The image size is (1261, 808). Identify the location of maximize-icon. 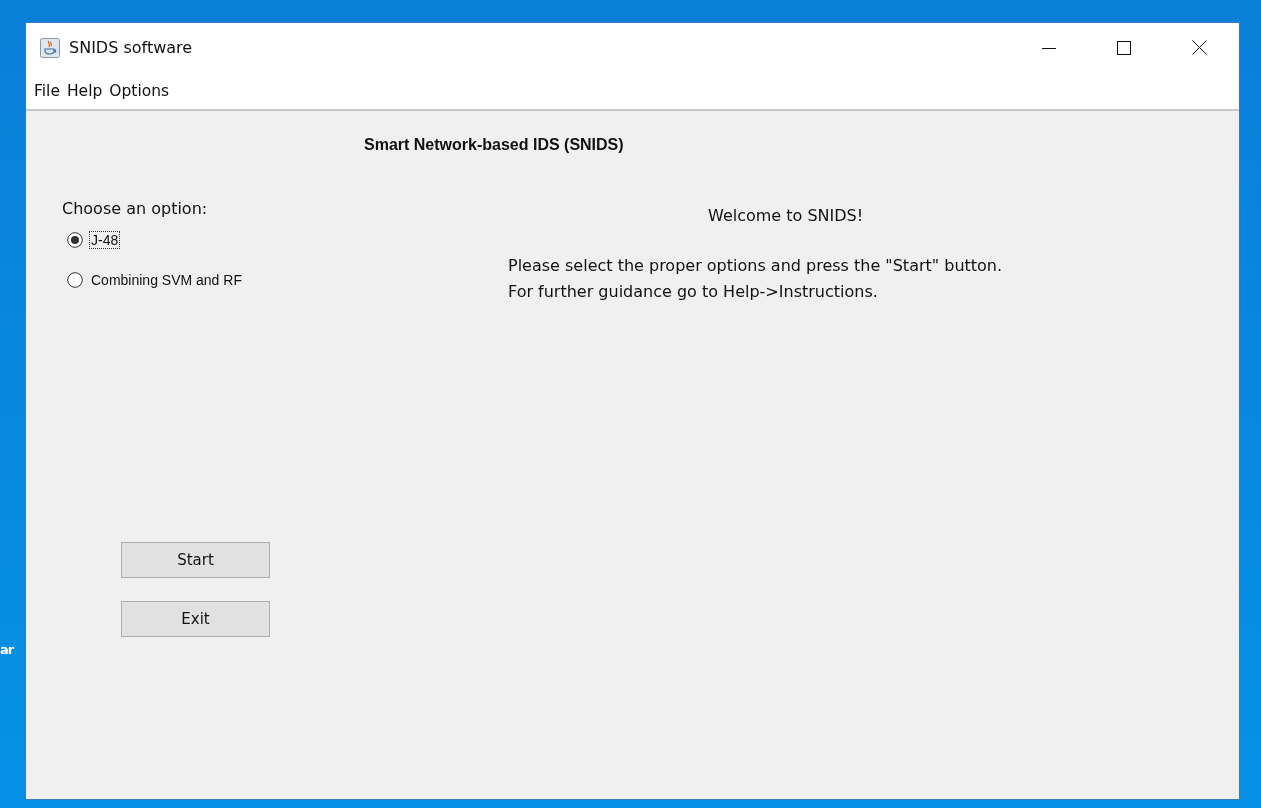
(1124, 47).